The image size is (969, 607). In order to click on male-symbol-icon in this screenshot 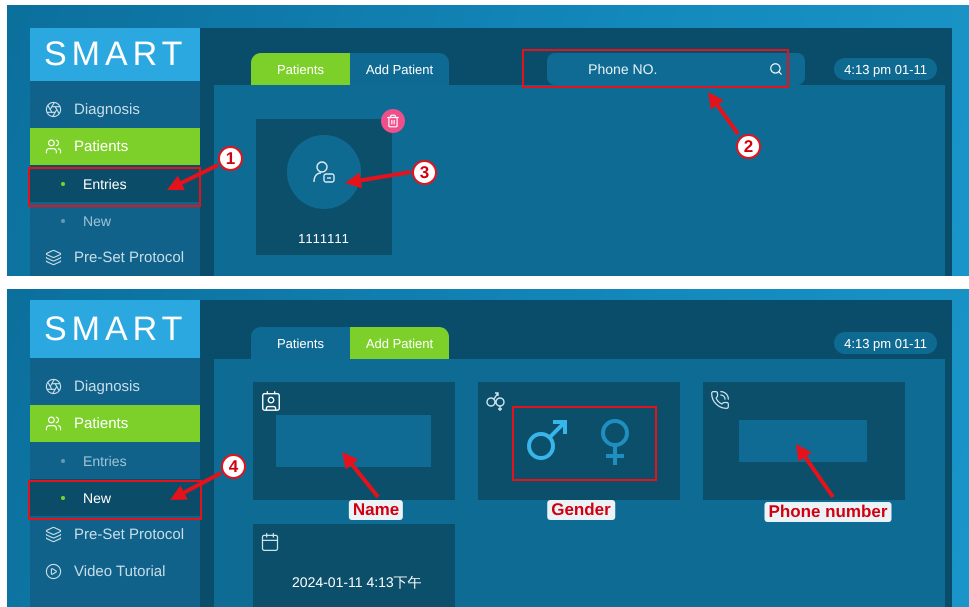, I will do `click(547, 440)`.